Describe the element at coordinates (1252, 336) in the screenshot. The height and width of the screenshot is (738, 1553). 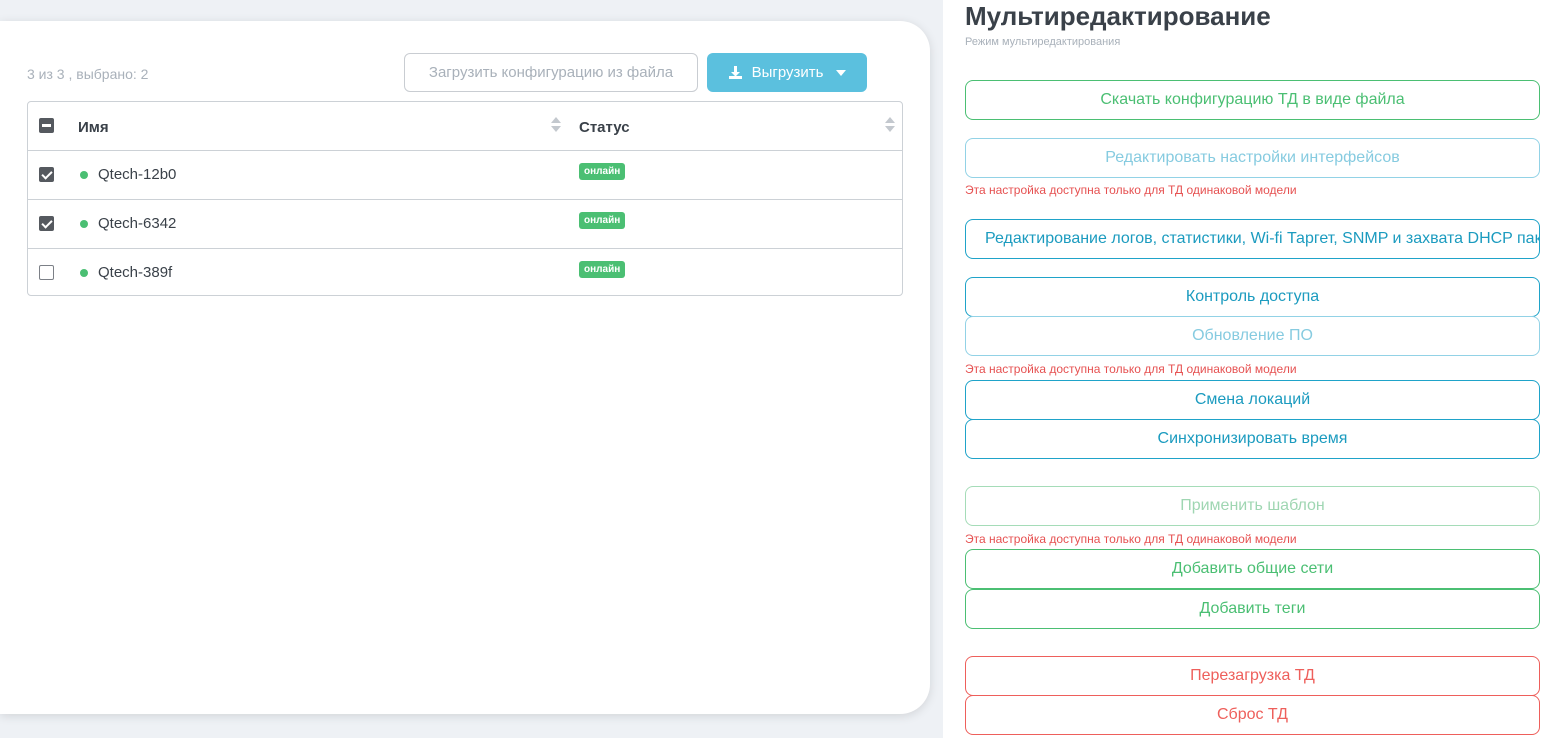
I see `firmware-update-button: Обновление ПО` at that location.